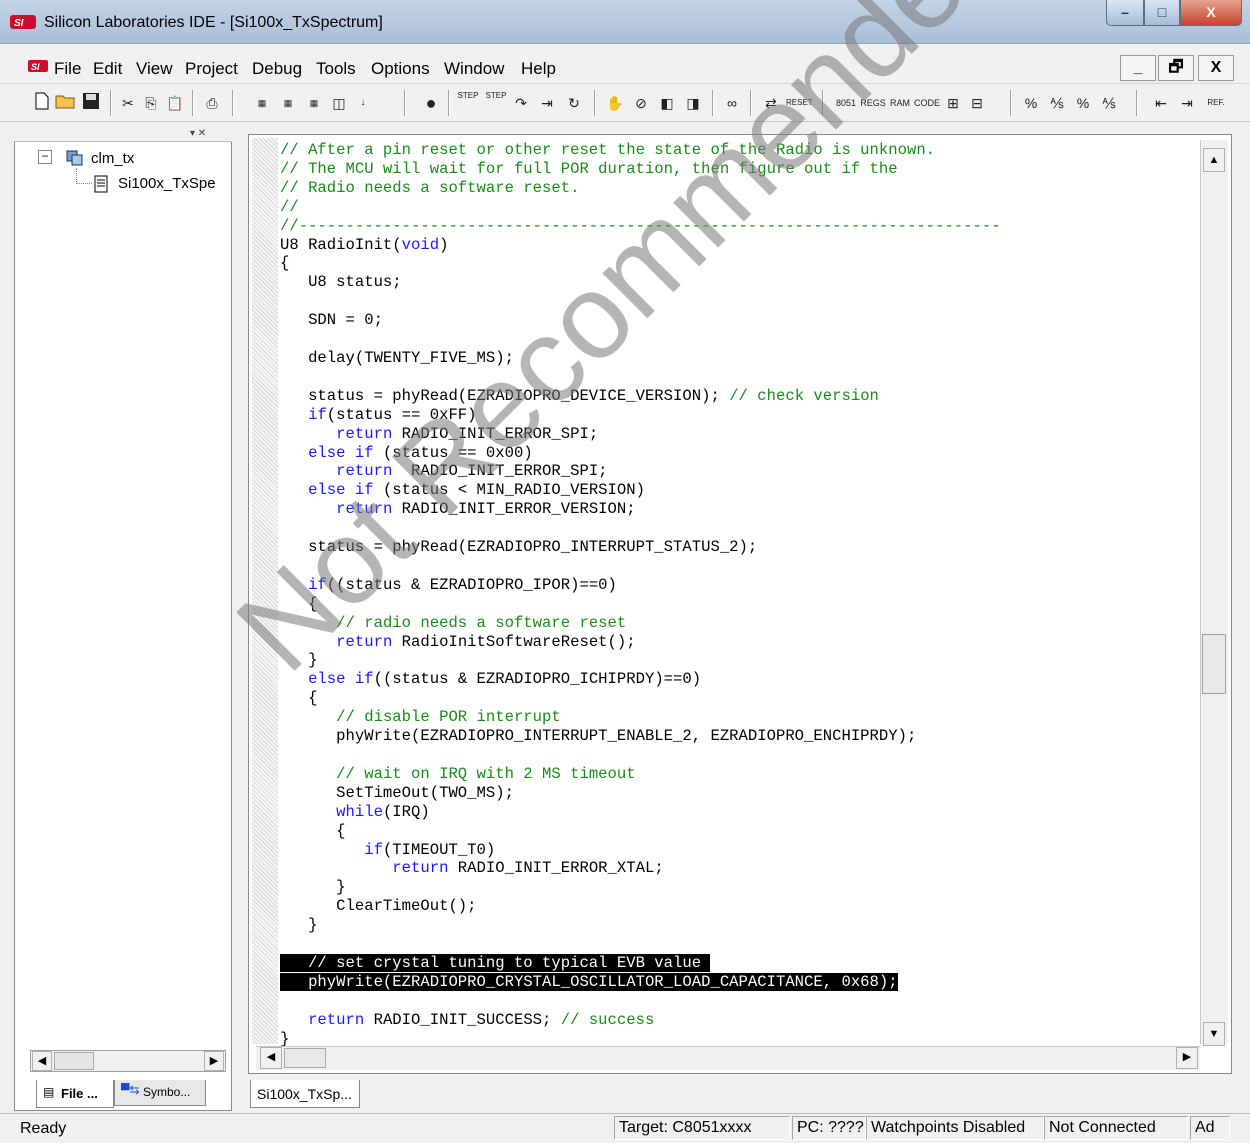 Image resolution: width=1250 pixels, height=1143 pixels. What do you see at coordinates (400, 69) in the screenshot?
I see `menu-options: Options` at bounding box center [400, 69].